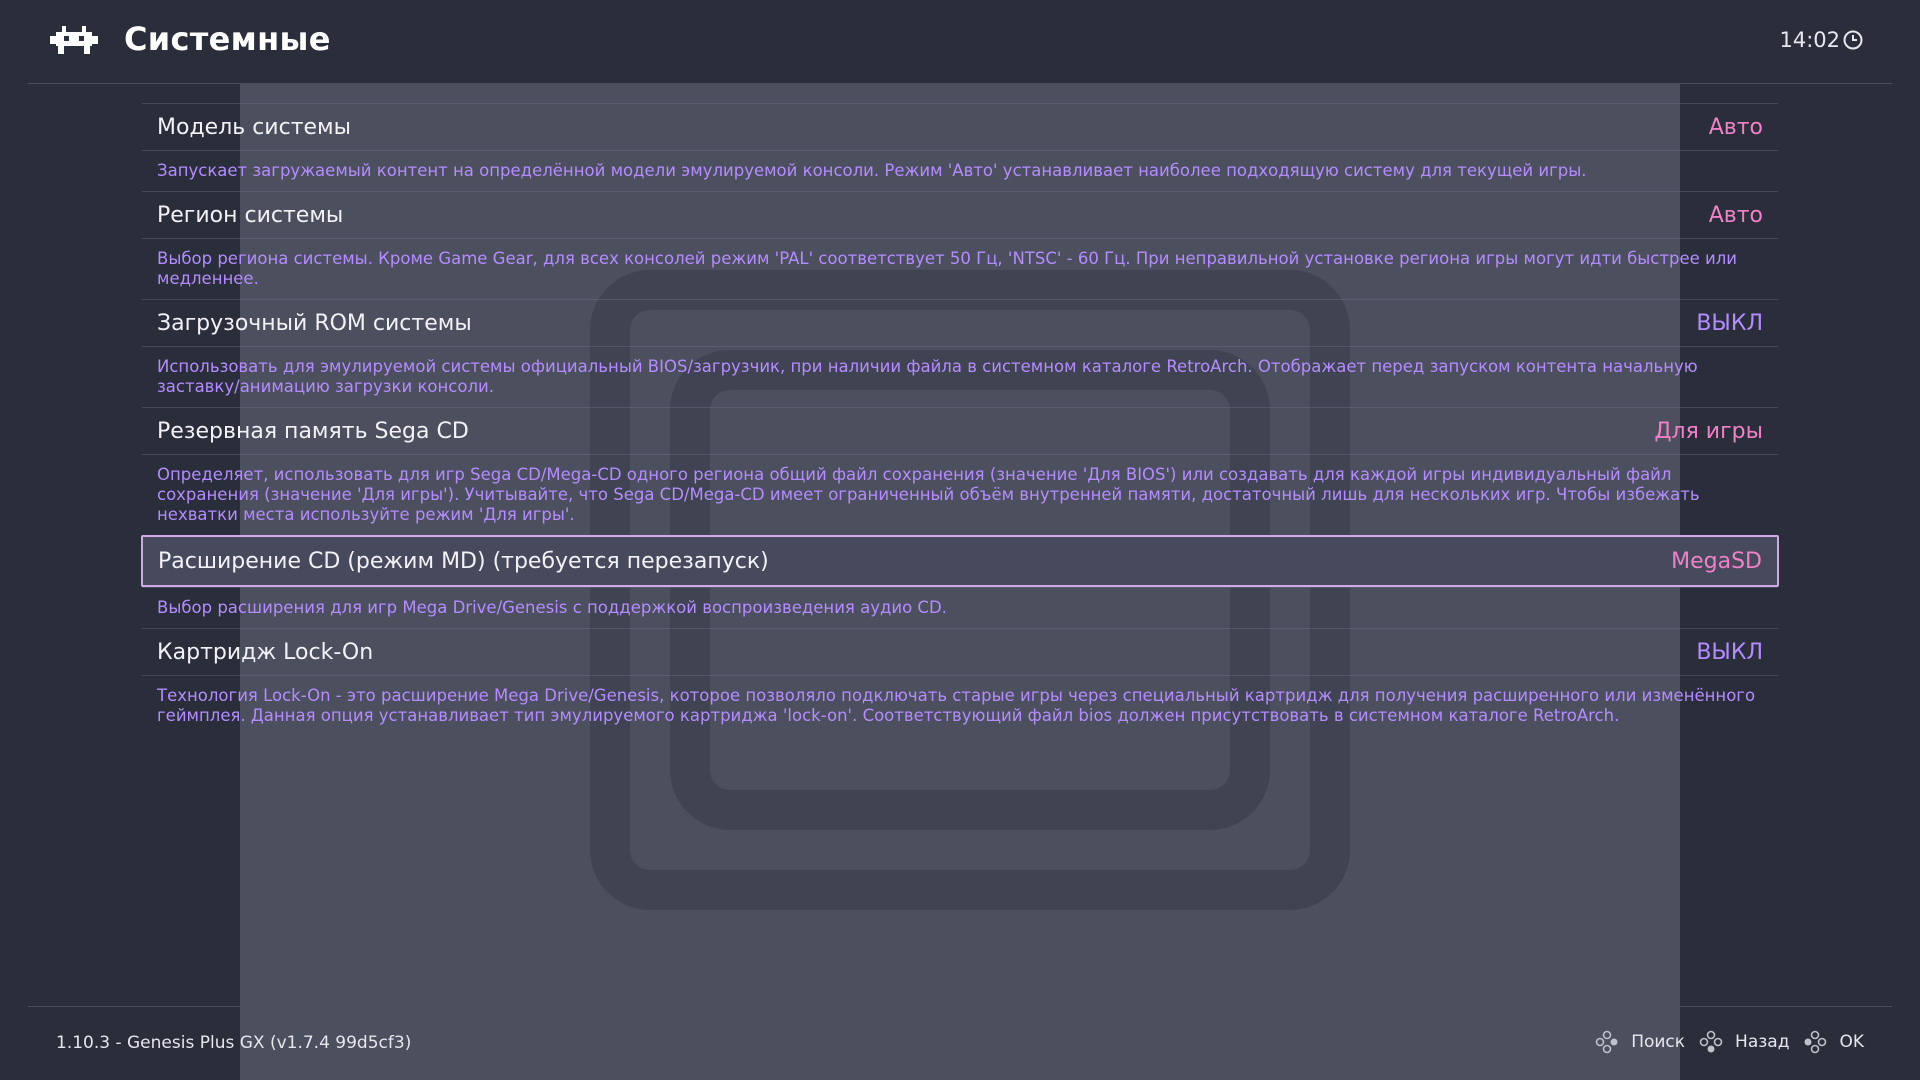 Image resolution: width=1920 pixels, height=1080 pixels. Describe the element at coordinates (1658, 1042) in the screenshot. I see `search-label: Поиск` at that location.